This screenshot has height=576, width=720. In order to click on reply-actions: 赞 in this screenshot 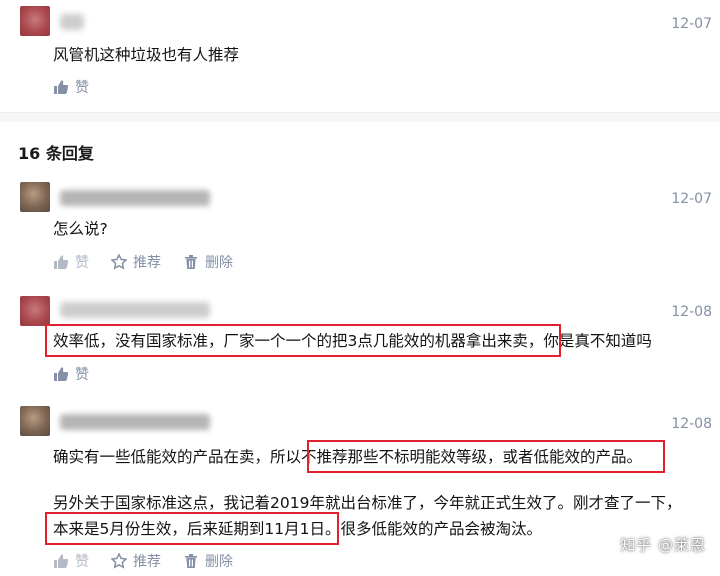, I will do `click(82, 374)`.